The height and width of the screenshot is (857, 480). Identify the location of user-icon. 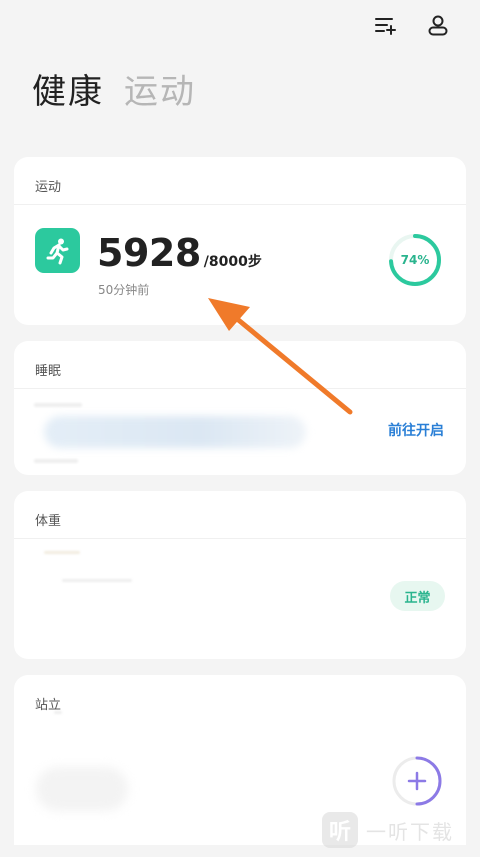
(438, 25).